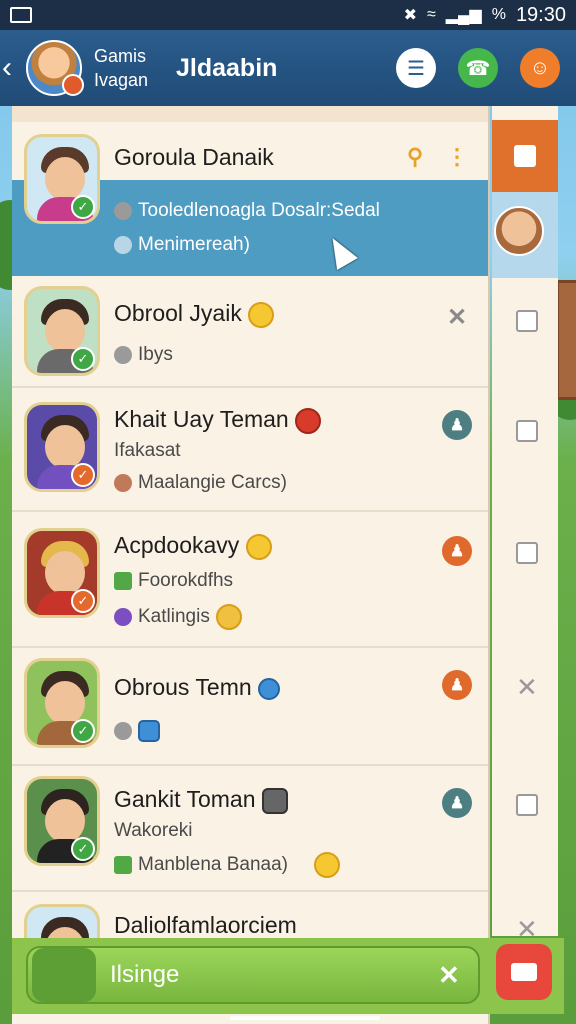 Image resolution: width=576 pixels, height=1024 pixels. What do you see at coordinates (566, 340) in the screenshot?
I see `house-decoration` at bounding box center [566, 340].